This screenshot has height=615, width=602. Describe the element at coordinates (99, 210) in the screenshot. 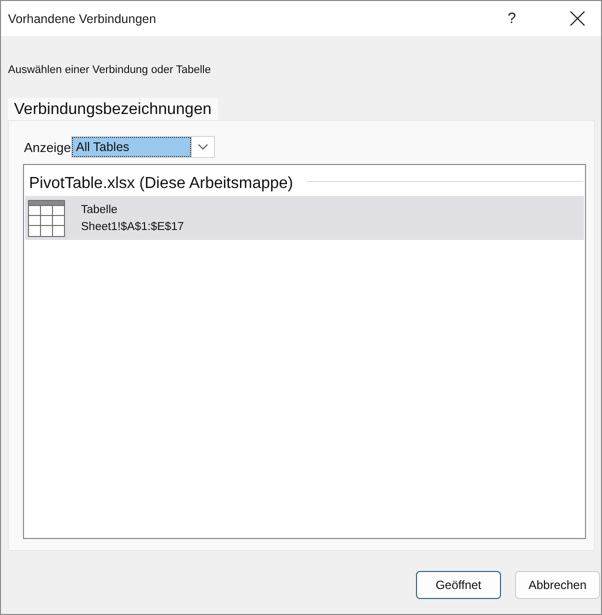

I see `item-name: Tabelle` at that location.